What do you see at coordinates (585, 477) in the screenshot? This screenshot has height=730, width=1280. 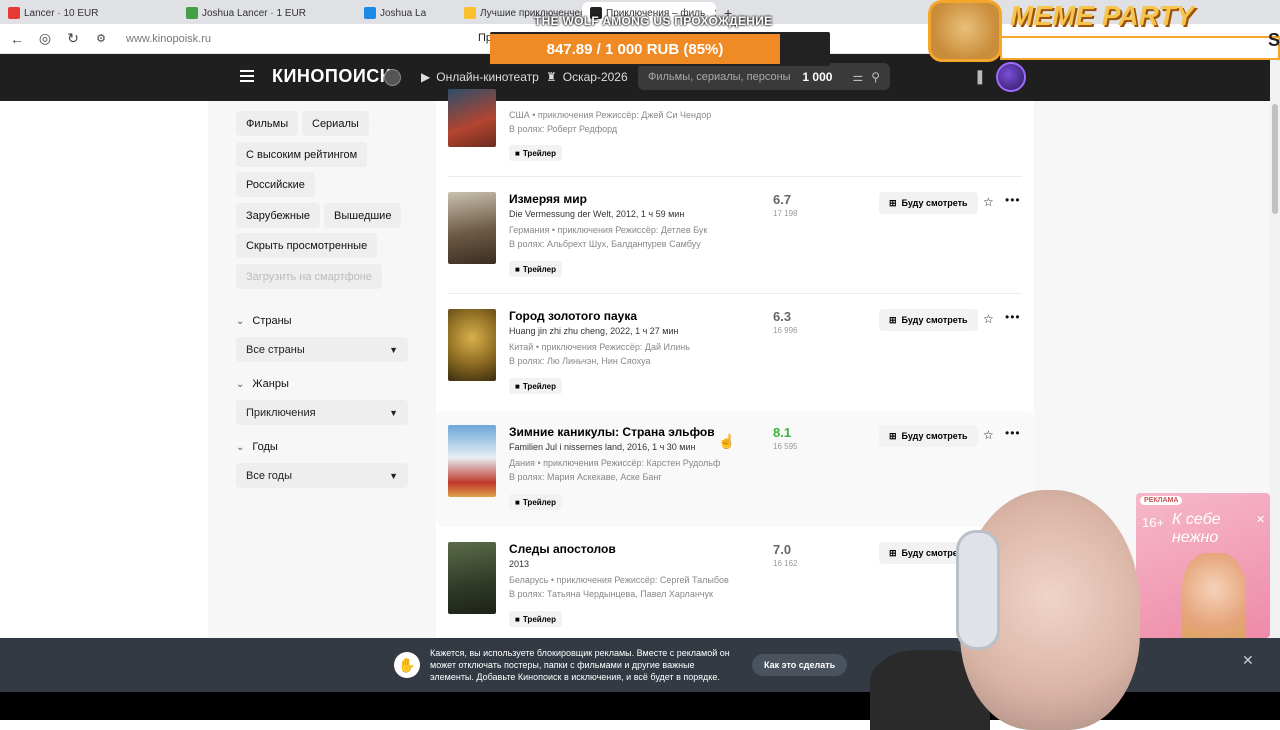 I see `movie-cast: В ролях: Мария Аскехаве, Аске Банг` at bounding box center [585, 477].